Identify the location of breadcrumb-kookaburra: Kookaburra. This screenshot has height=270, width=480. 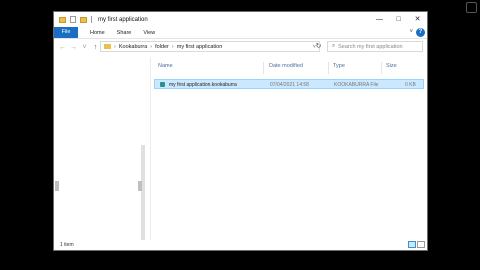
(133, 47).